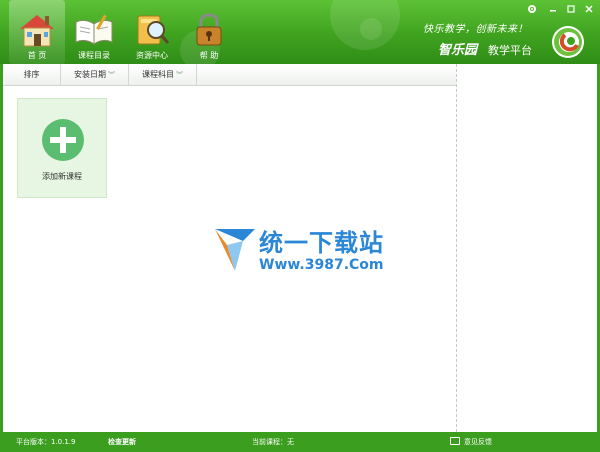 This screenshot has height=452, width=600. I want to click on book-icon, so click(94, 29).